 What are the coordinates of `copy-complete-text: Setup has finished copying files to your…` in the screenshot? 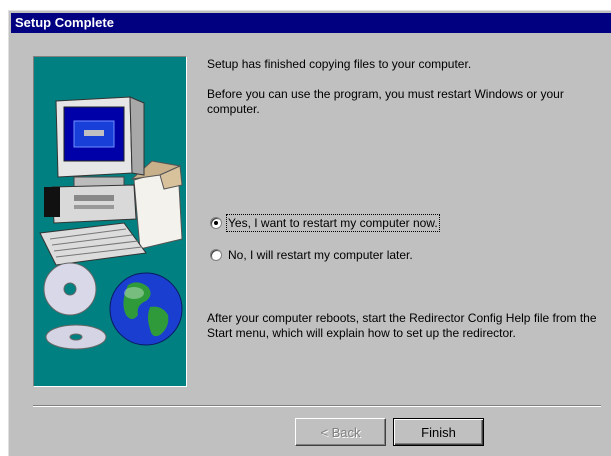 It's located at (339, 64).